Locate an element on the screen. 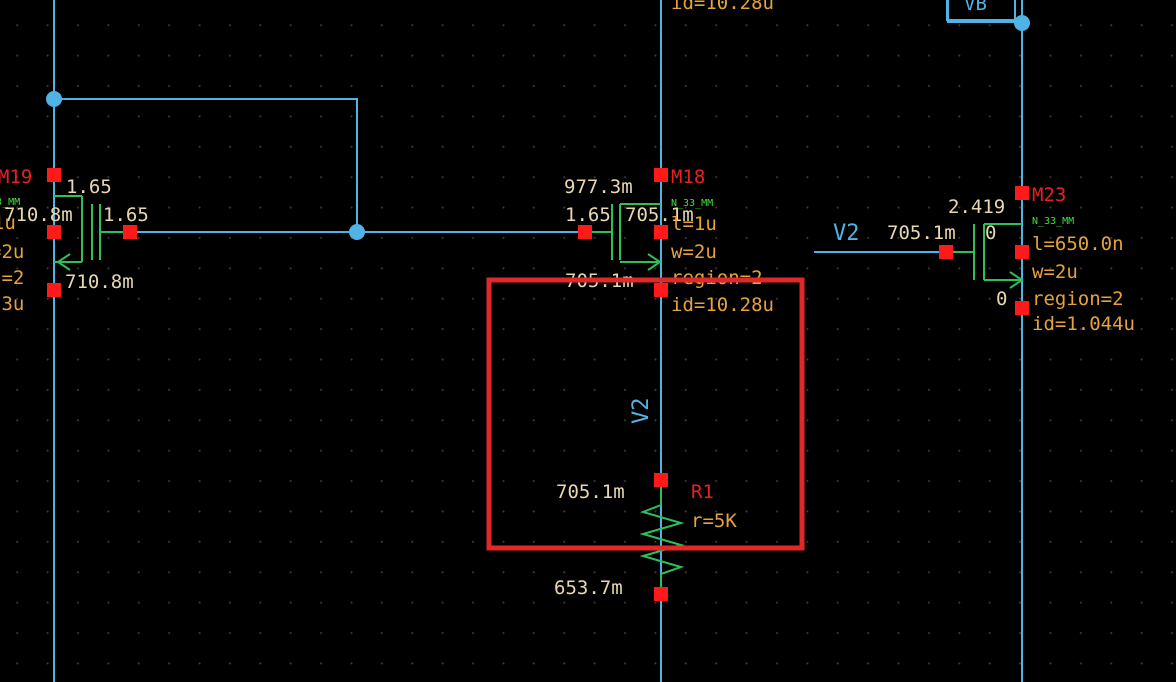 This screenshot has width=1176, height=682. pin-m18-drain is located at coordinates (661, 175).